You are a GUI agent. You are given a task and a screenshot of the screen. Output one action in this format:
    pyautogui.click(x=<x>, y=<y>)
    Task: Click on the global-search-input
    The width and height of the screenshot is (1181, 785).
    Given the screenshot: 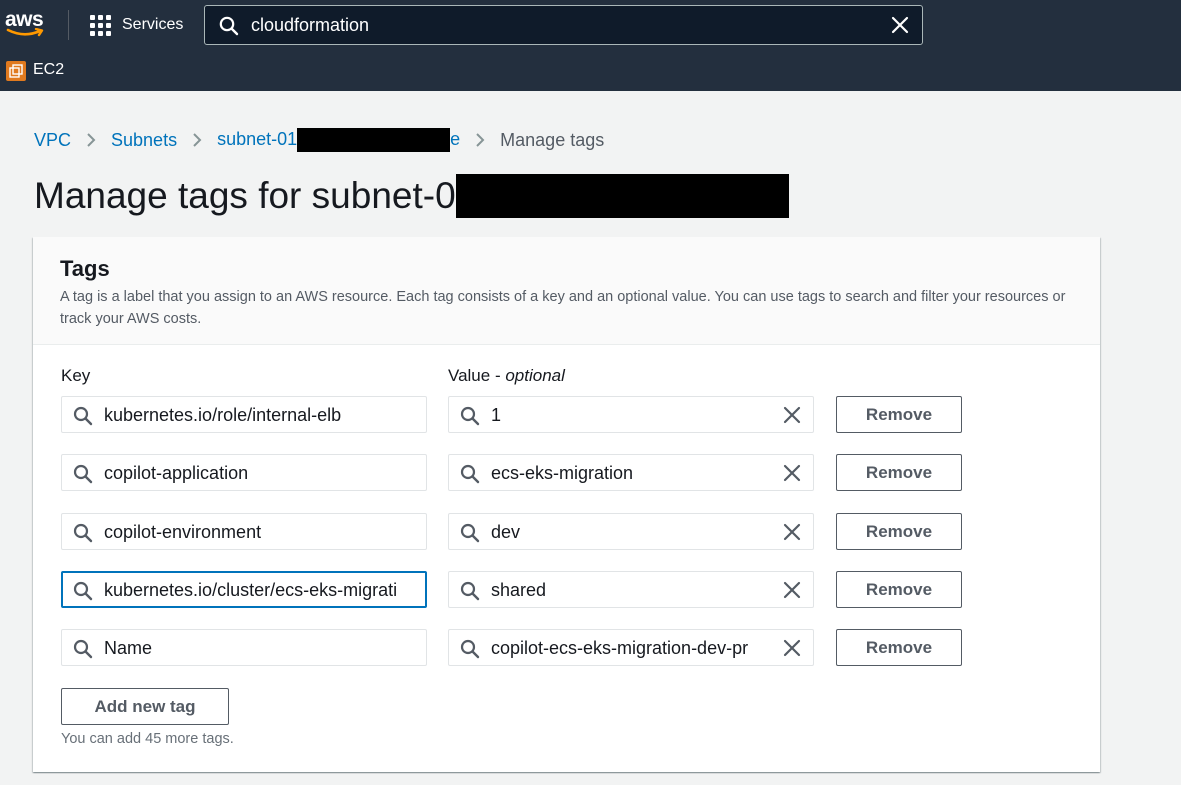 What is the action you would take?
    pyautogui.click(x=561, y=25)
    